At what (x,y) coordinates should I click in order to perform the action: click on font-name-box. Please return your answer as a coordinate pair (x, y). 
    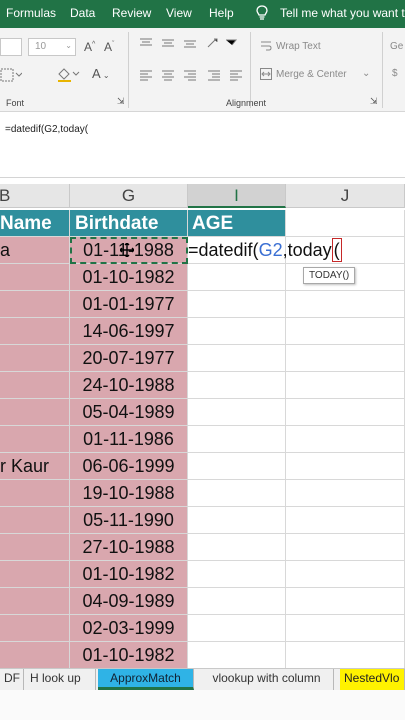
    Looking at the image, I should click on (11, 47).